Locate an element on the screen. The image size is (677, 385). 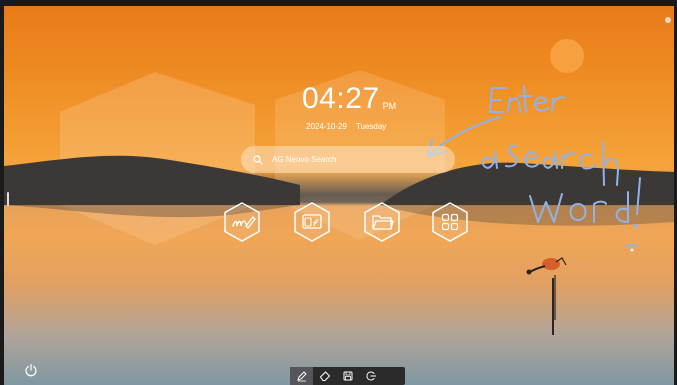
status-indicator-icon is located at coordinates (668, 20).